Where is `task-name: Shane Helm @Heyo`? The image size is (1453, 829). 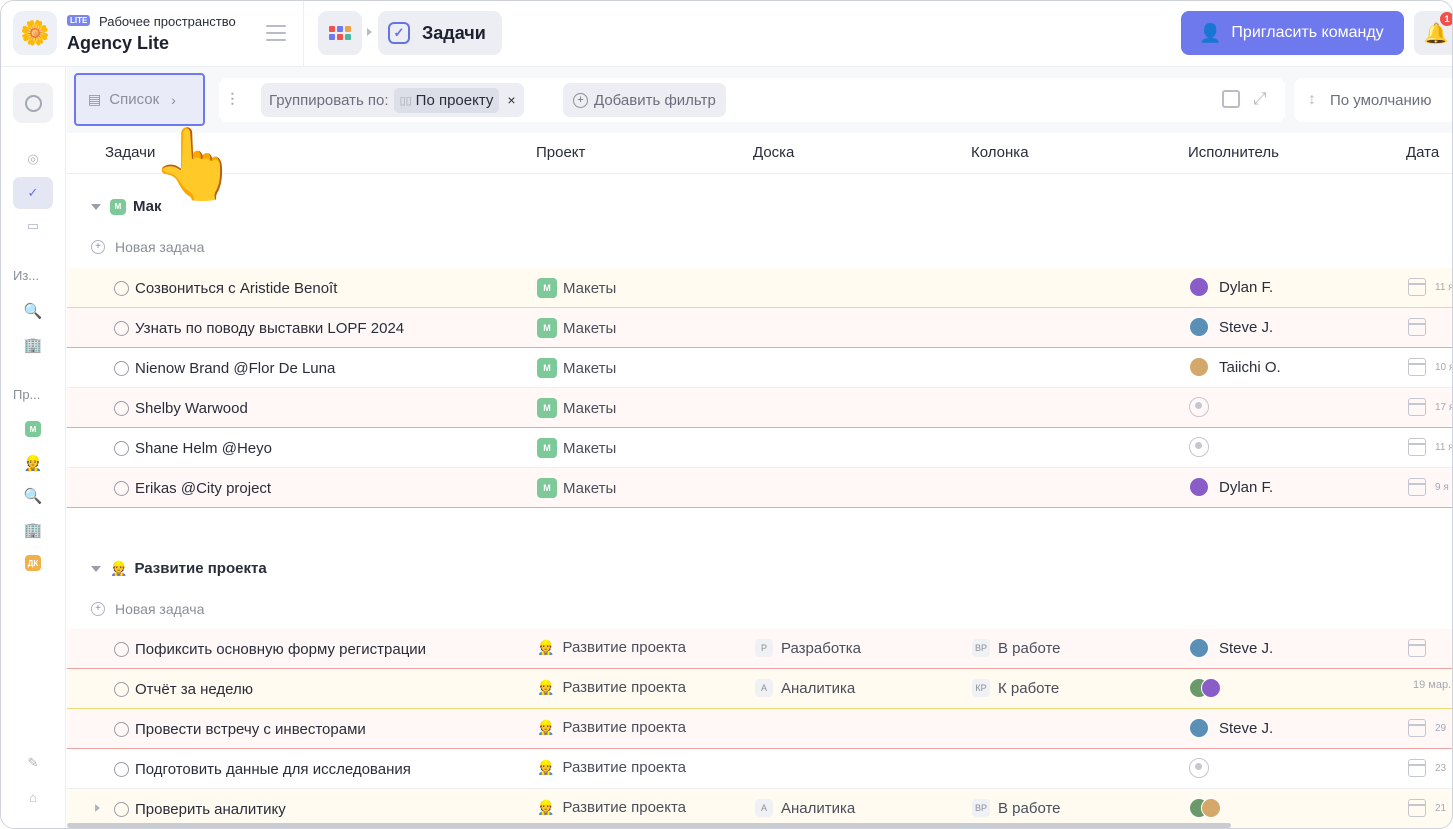
task-name: Shane Helm @Heyo is located at coordinates (203, 448).